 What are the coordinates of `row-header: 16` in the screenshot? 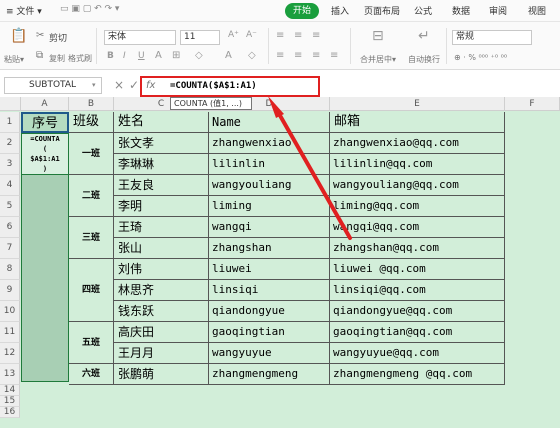 It's located at (10, 412).